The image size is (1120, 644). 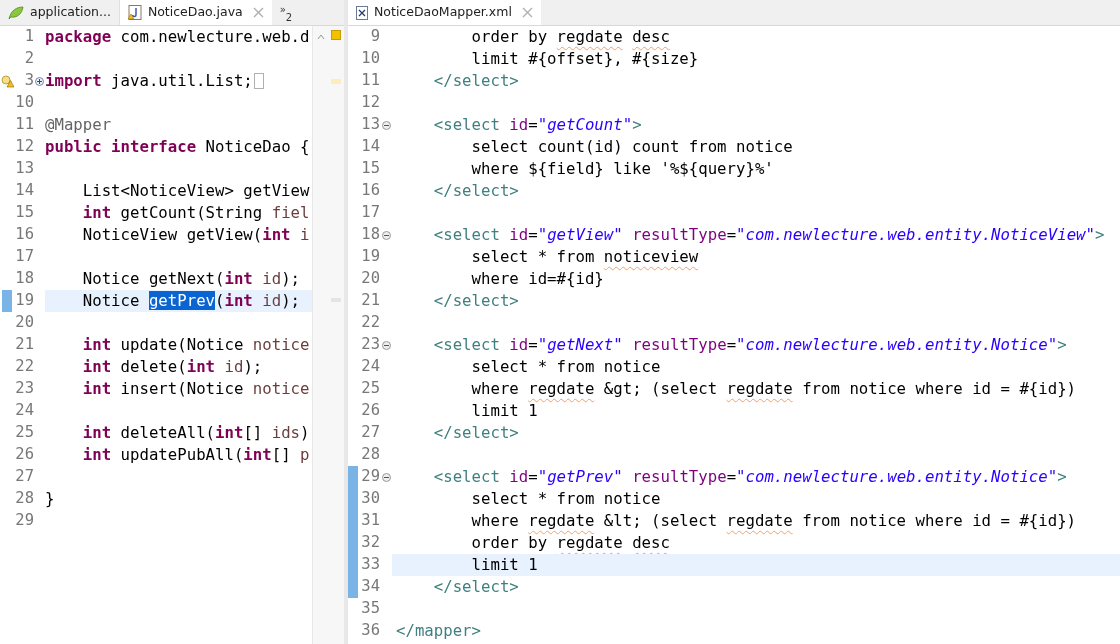 What do you see at coordinates (195, 12) in the screenshot?
I see `editor-tab: NoticeDao.java` at bounding box center [195, 12].